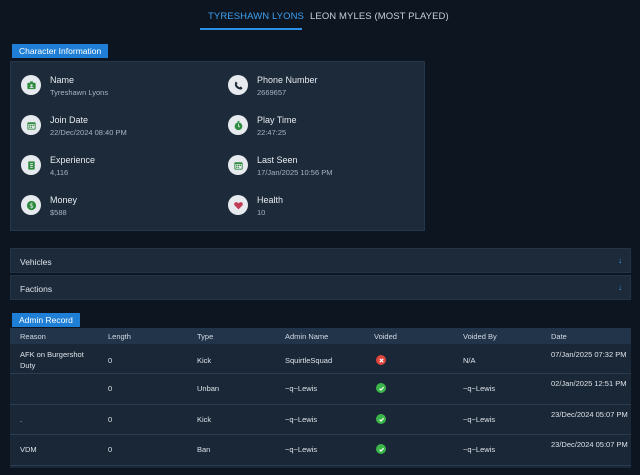 This screenshot has height=475, width=640. I want to click on info-label: Last Seen, so click(277, 160).